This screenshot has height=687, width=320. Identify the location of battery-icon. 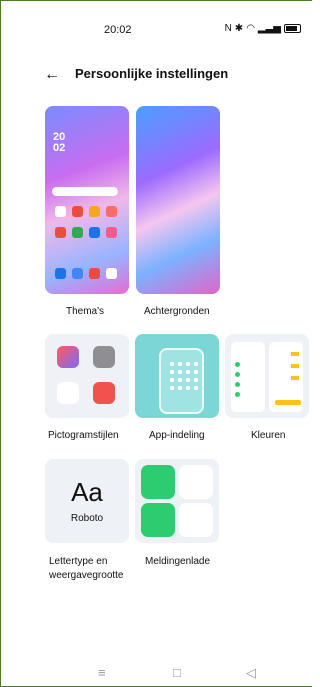
(292, 28).